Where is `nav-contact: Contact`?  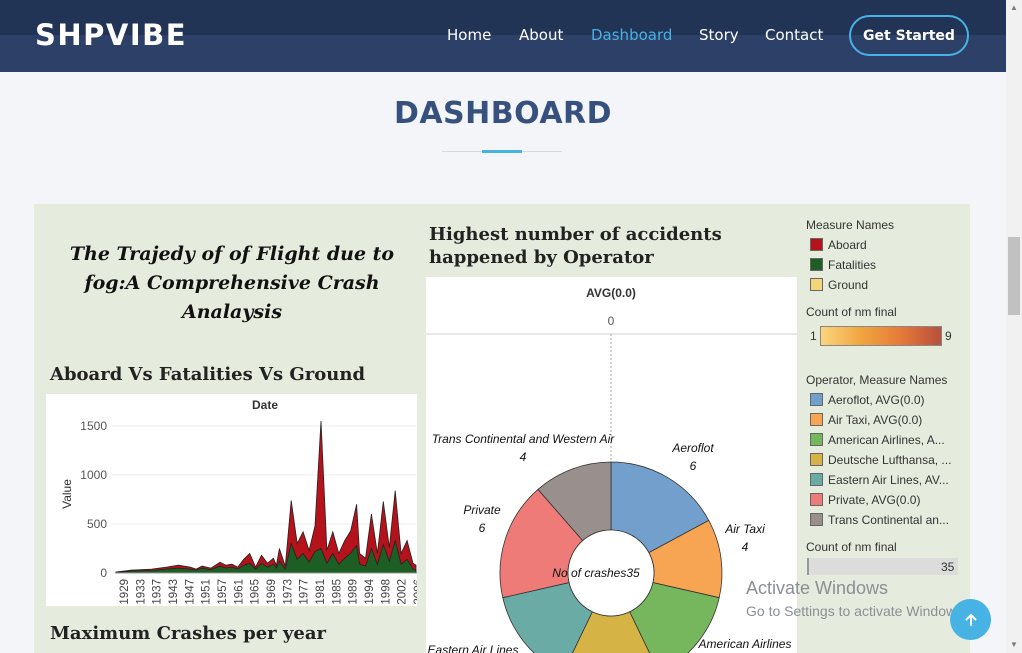
nav-contact: Contact is located at coordinates (794, 35).